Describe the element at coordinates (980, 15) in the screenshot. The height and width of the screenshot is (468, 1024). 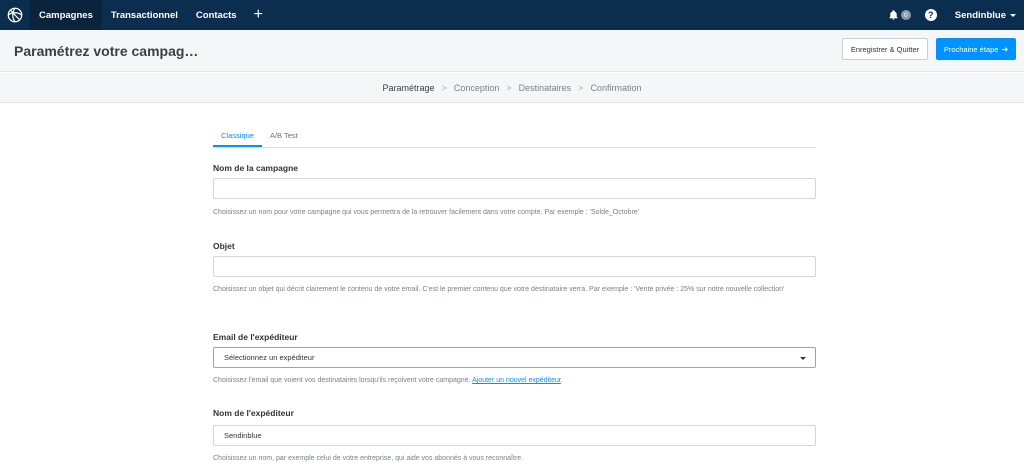
I see `account-label: Sendinblue` at that location.